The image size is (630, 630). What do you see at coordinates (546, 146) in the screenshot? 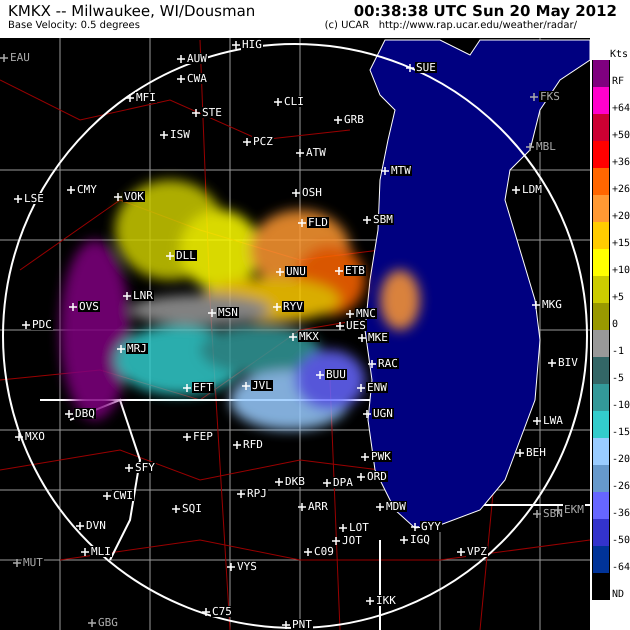
I see `station-label: MBL` at bounding box center [546, 146].